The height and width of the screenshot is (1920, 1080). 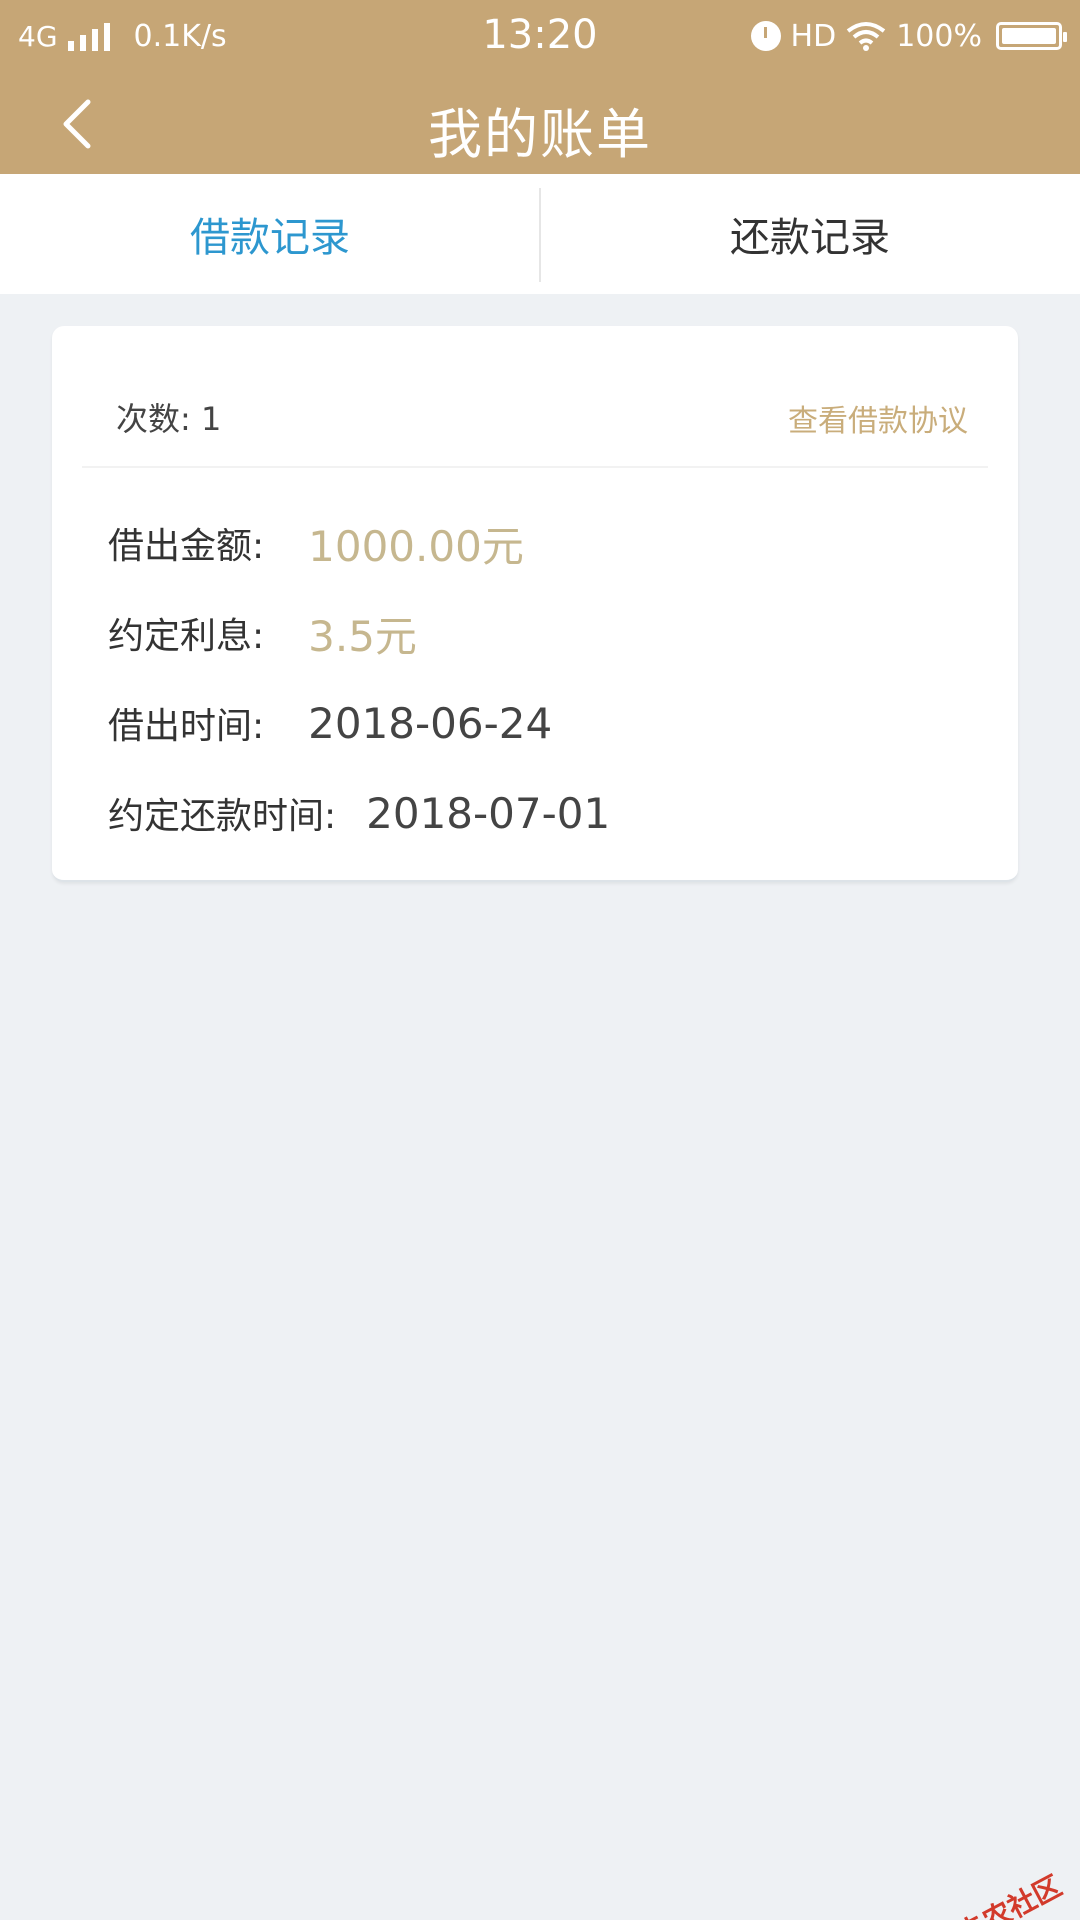 What do you see at coordinates (1010, 1894) in the screenshot?
I see `watermark-text: 卡农社区` at bounding box center [1010, 1894].